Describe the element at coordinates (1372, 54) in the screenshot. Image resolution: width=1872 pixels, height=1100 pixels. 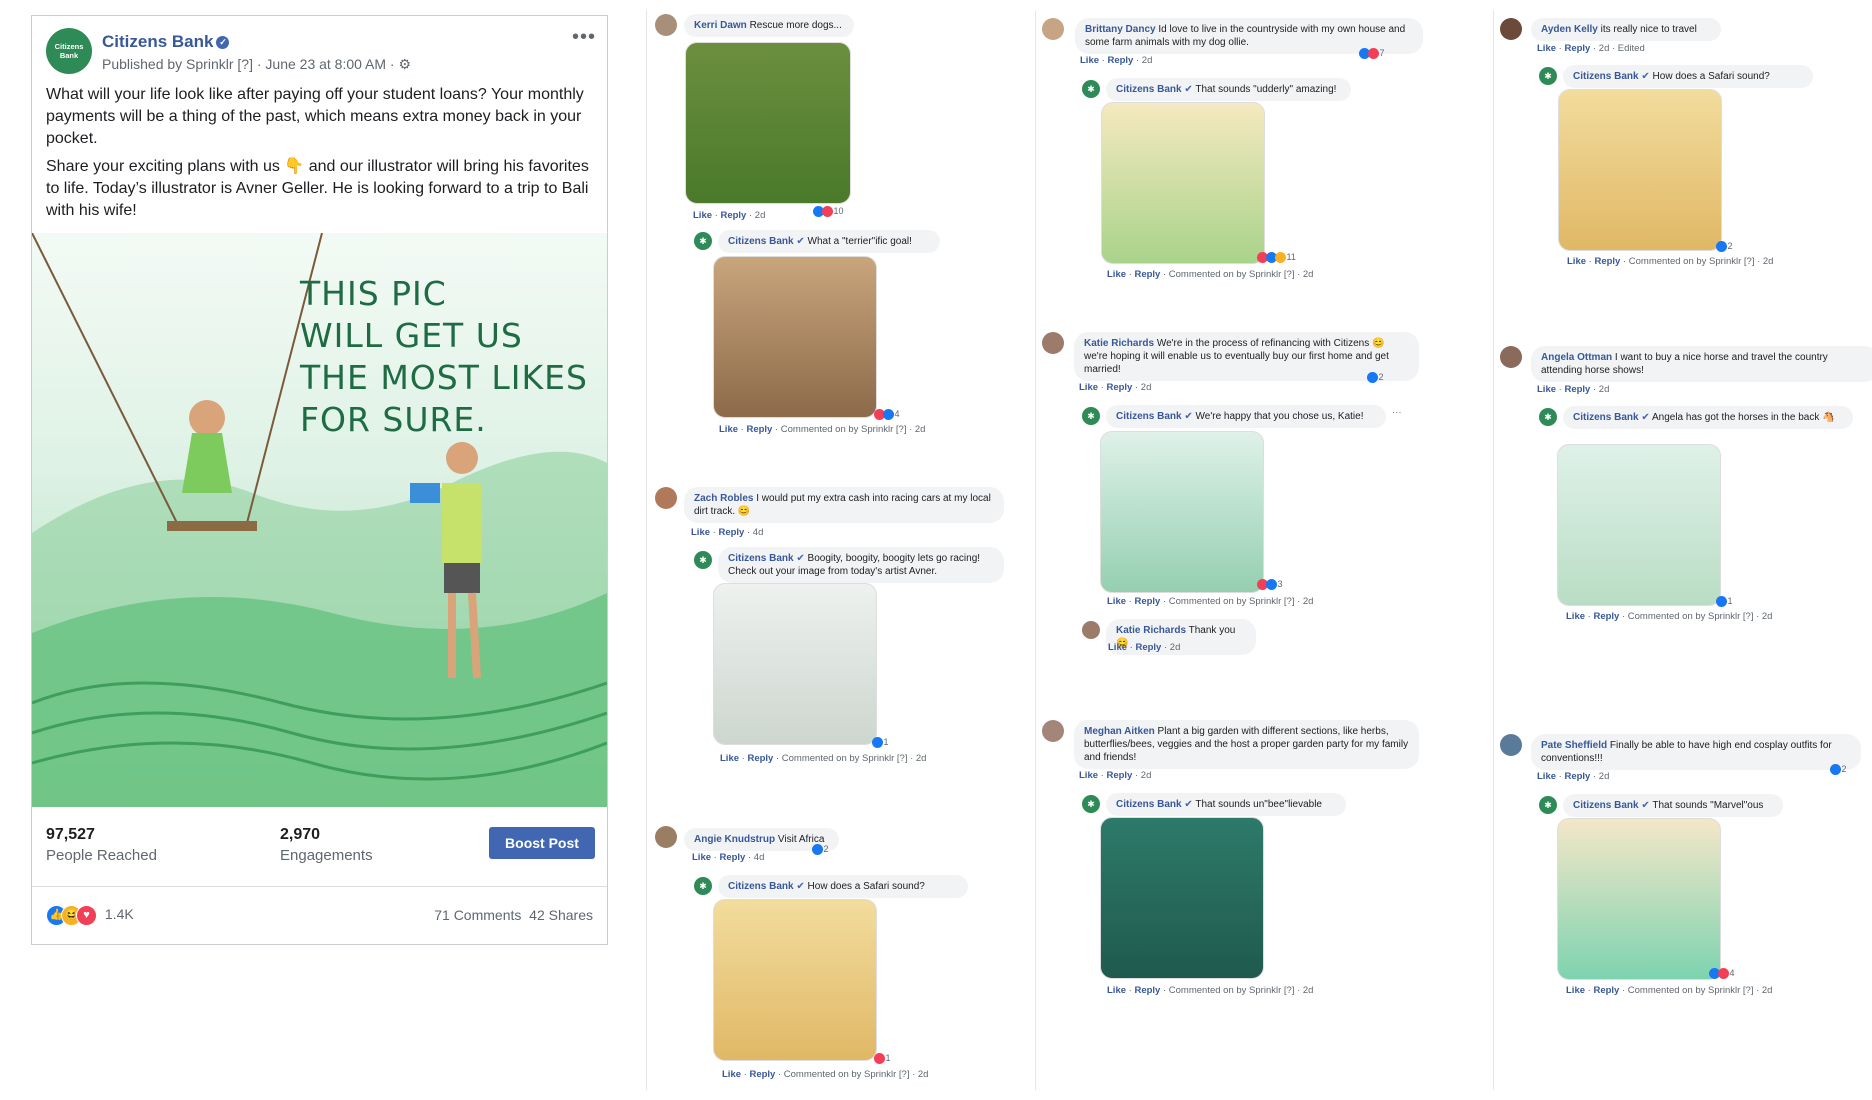
I see `reaction-count: 7` at that location.